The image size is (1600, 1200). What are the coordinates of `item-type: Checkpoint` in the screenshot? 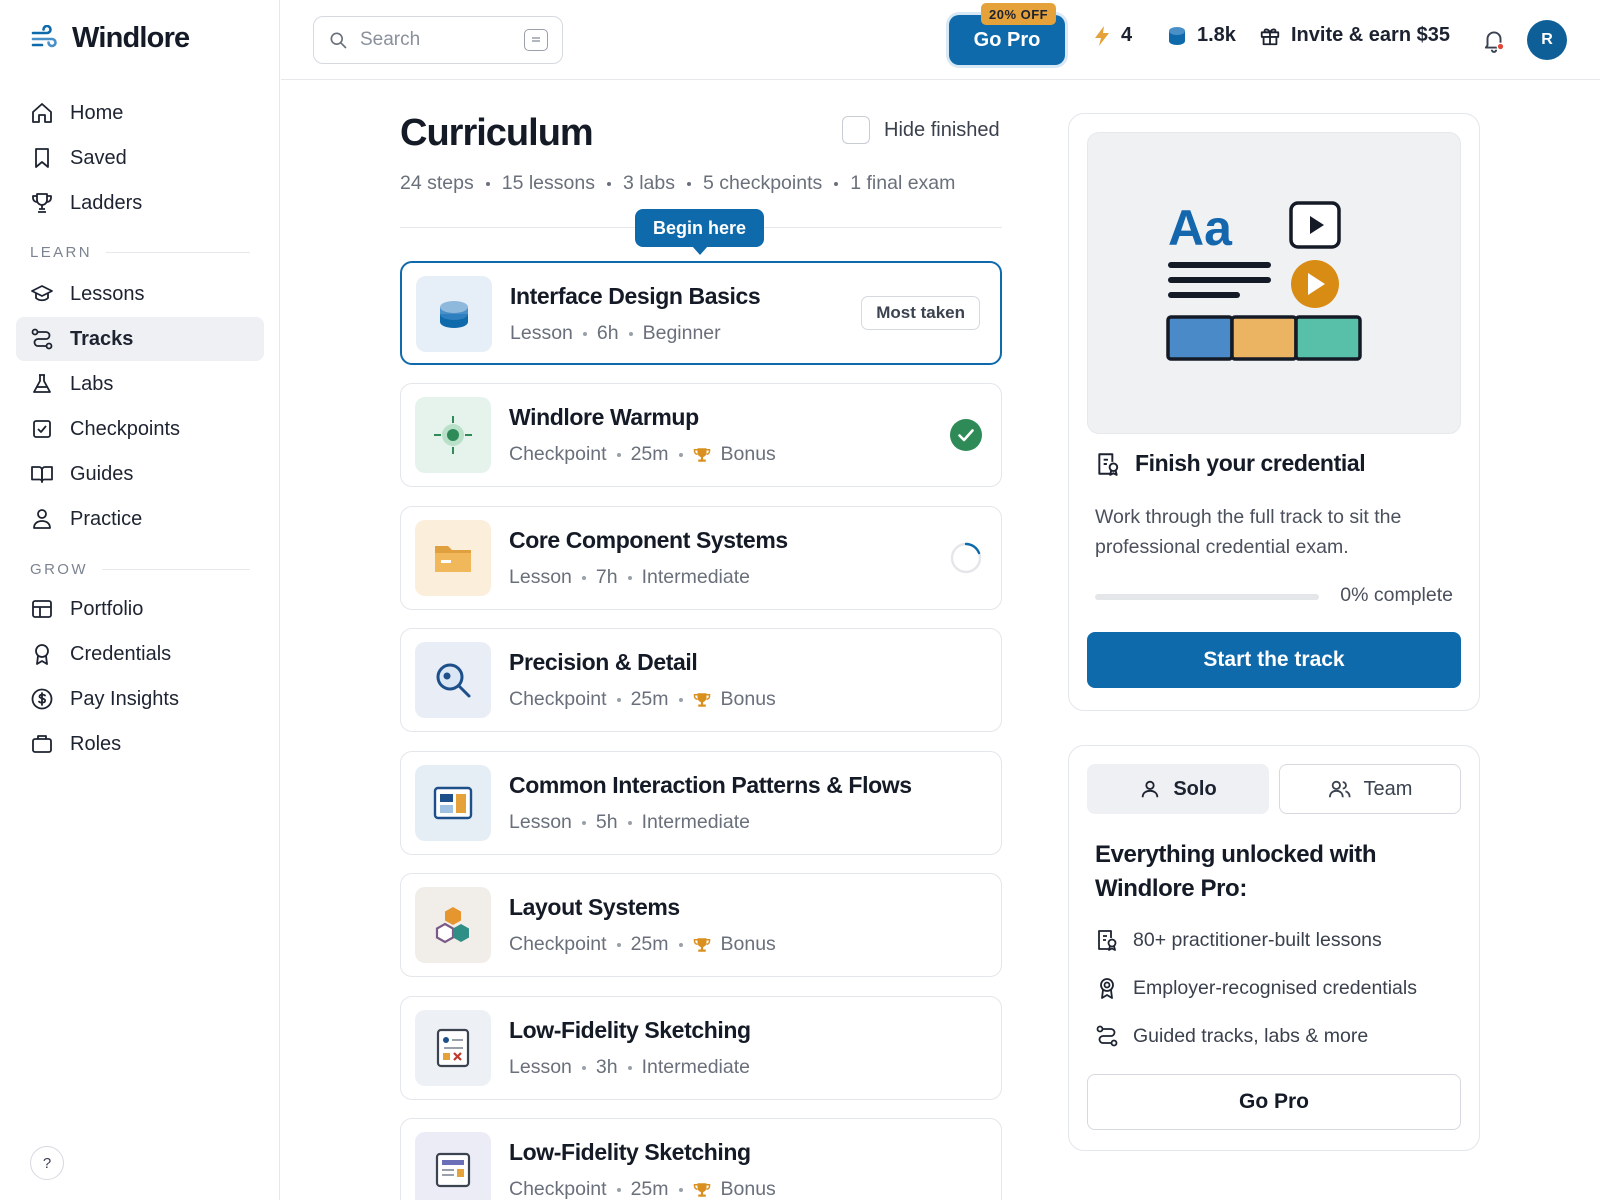 It's located at (558, 699).